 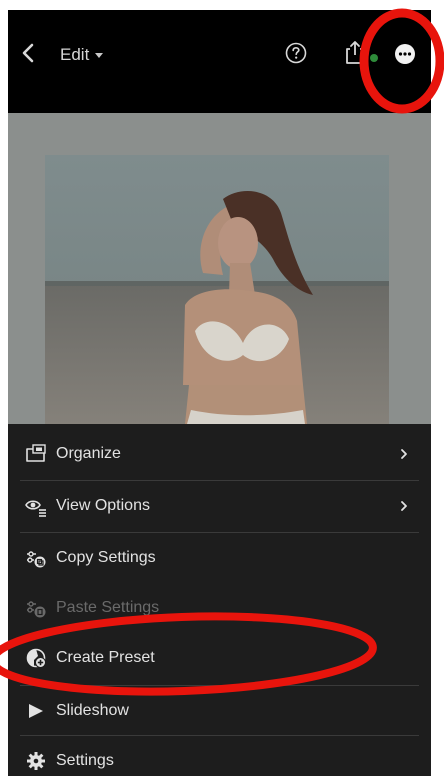 I want to click on back-chevron-icon, so click(x=29, y=53).